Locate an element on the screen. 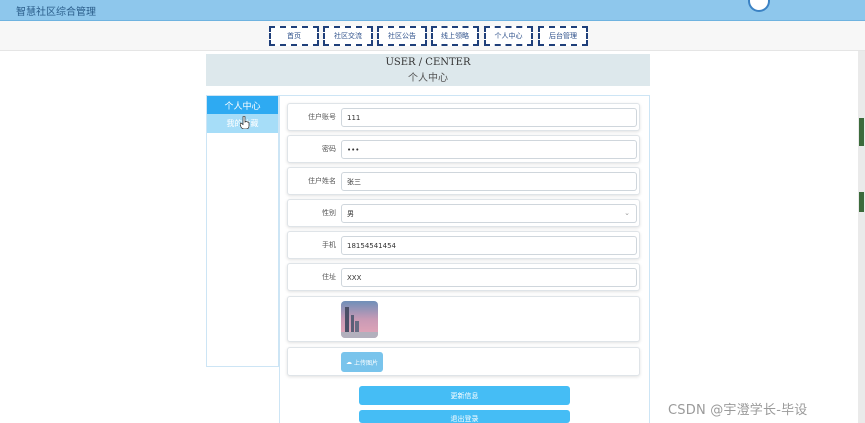 The width and height of the screenshot is (865, 423). page-title-zh: 个人中心 is located at coordinates (428, 78).